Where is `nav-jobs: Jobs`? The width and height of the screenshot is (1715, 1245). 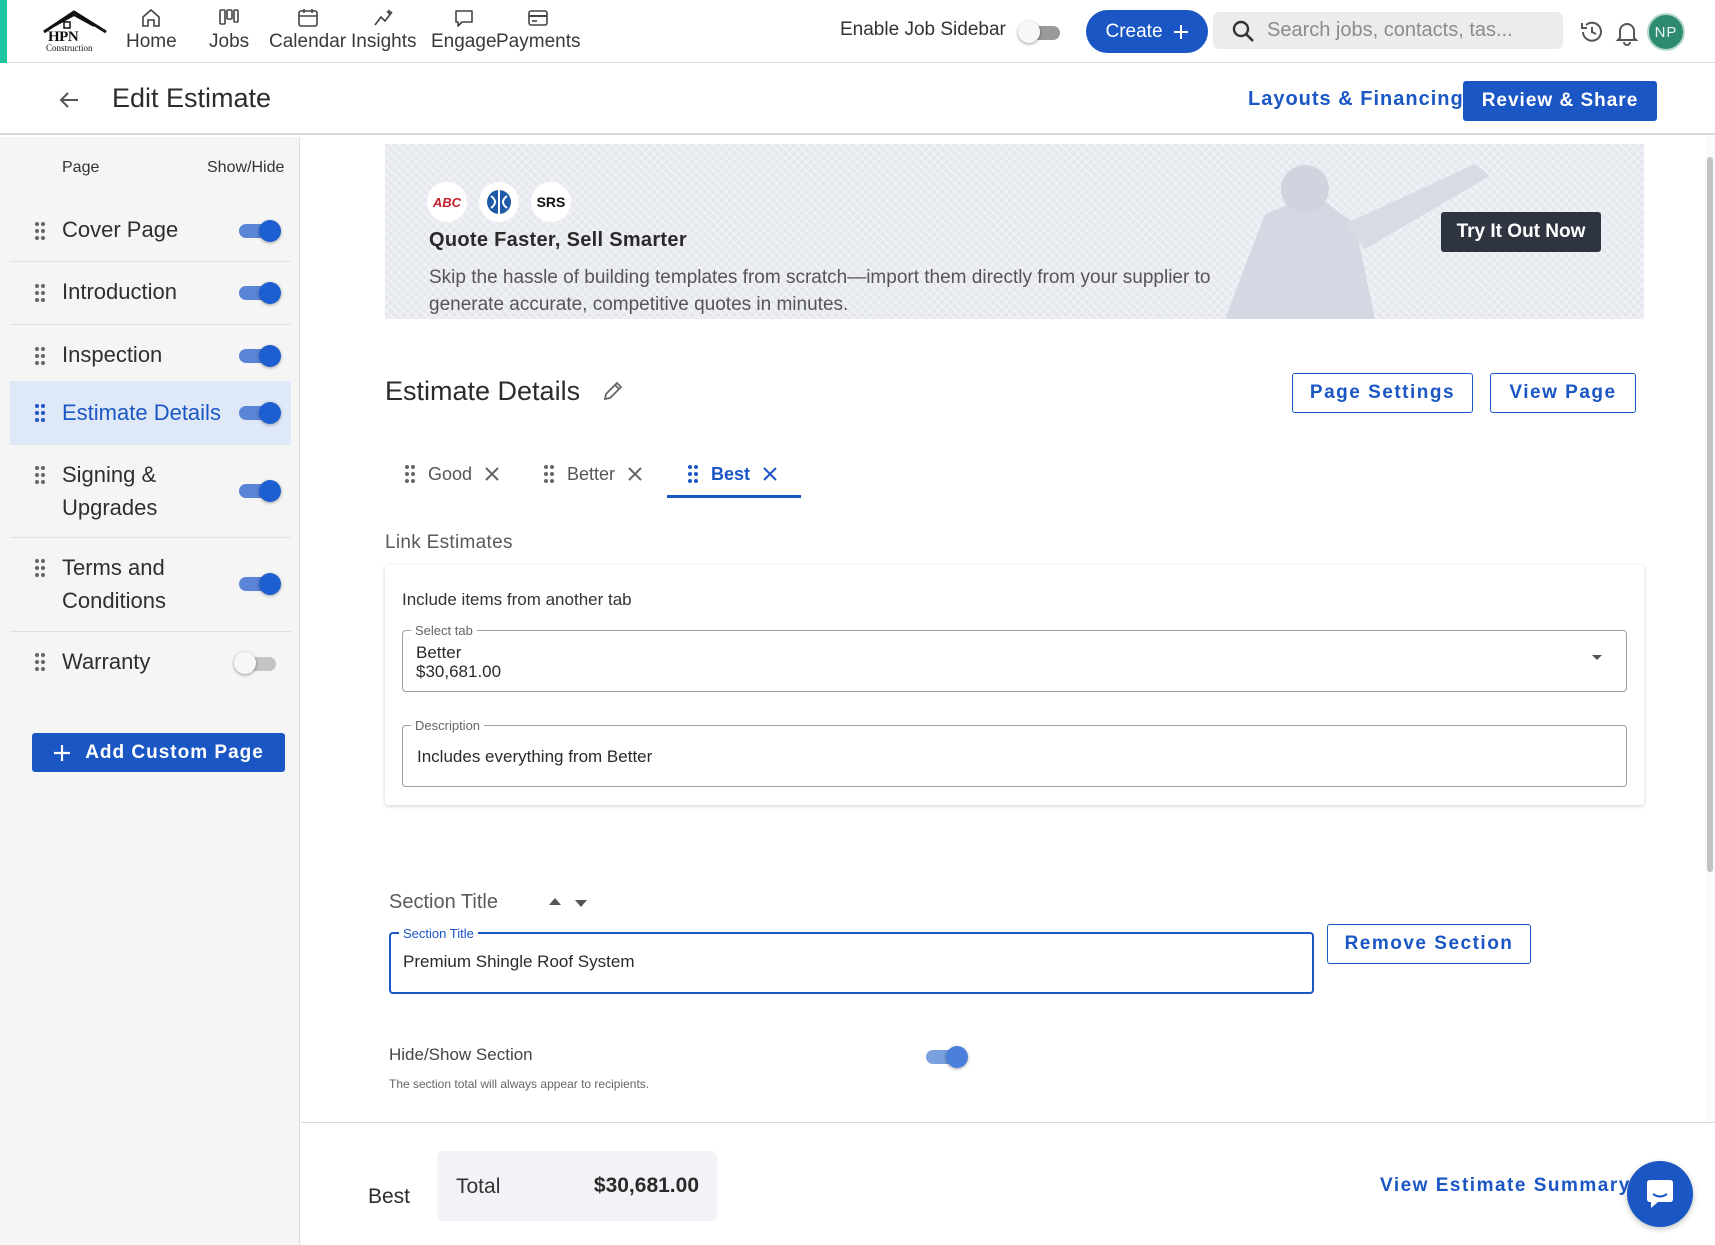
nav-jobs: Jobs is located at coordinates (229, 32).